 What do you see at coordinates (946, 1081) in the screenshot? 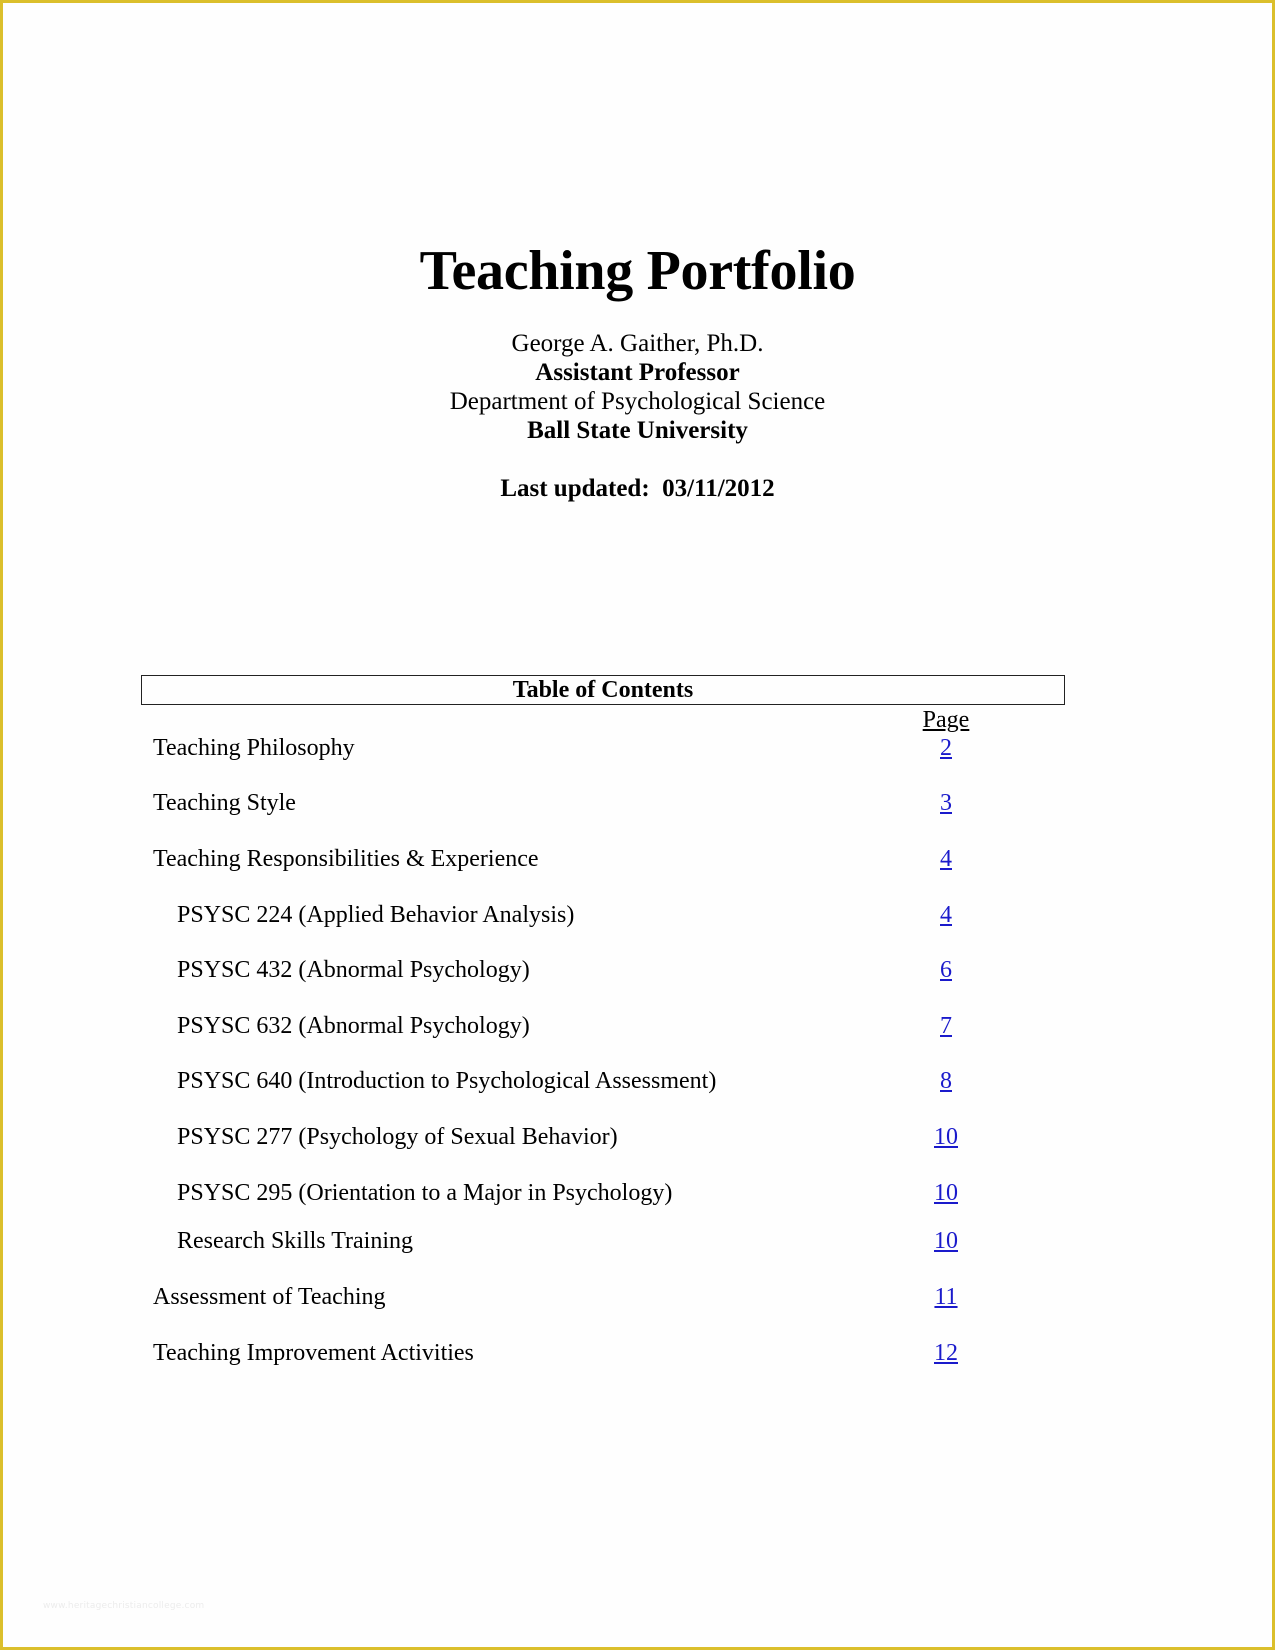
I see `toc-page-link: 8` at bounding box center [946, 1081].